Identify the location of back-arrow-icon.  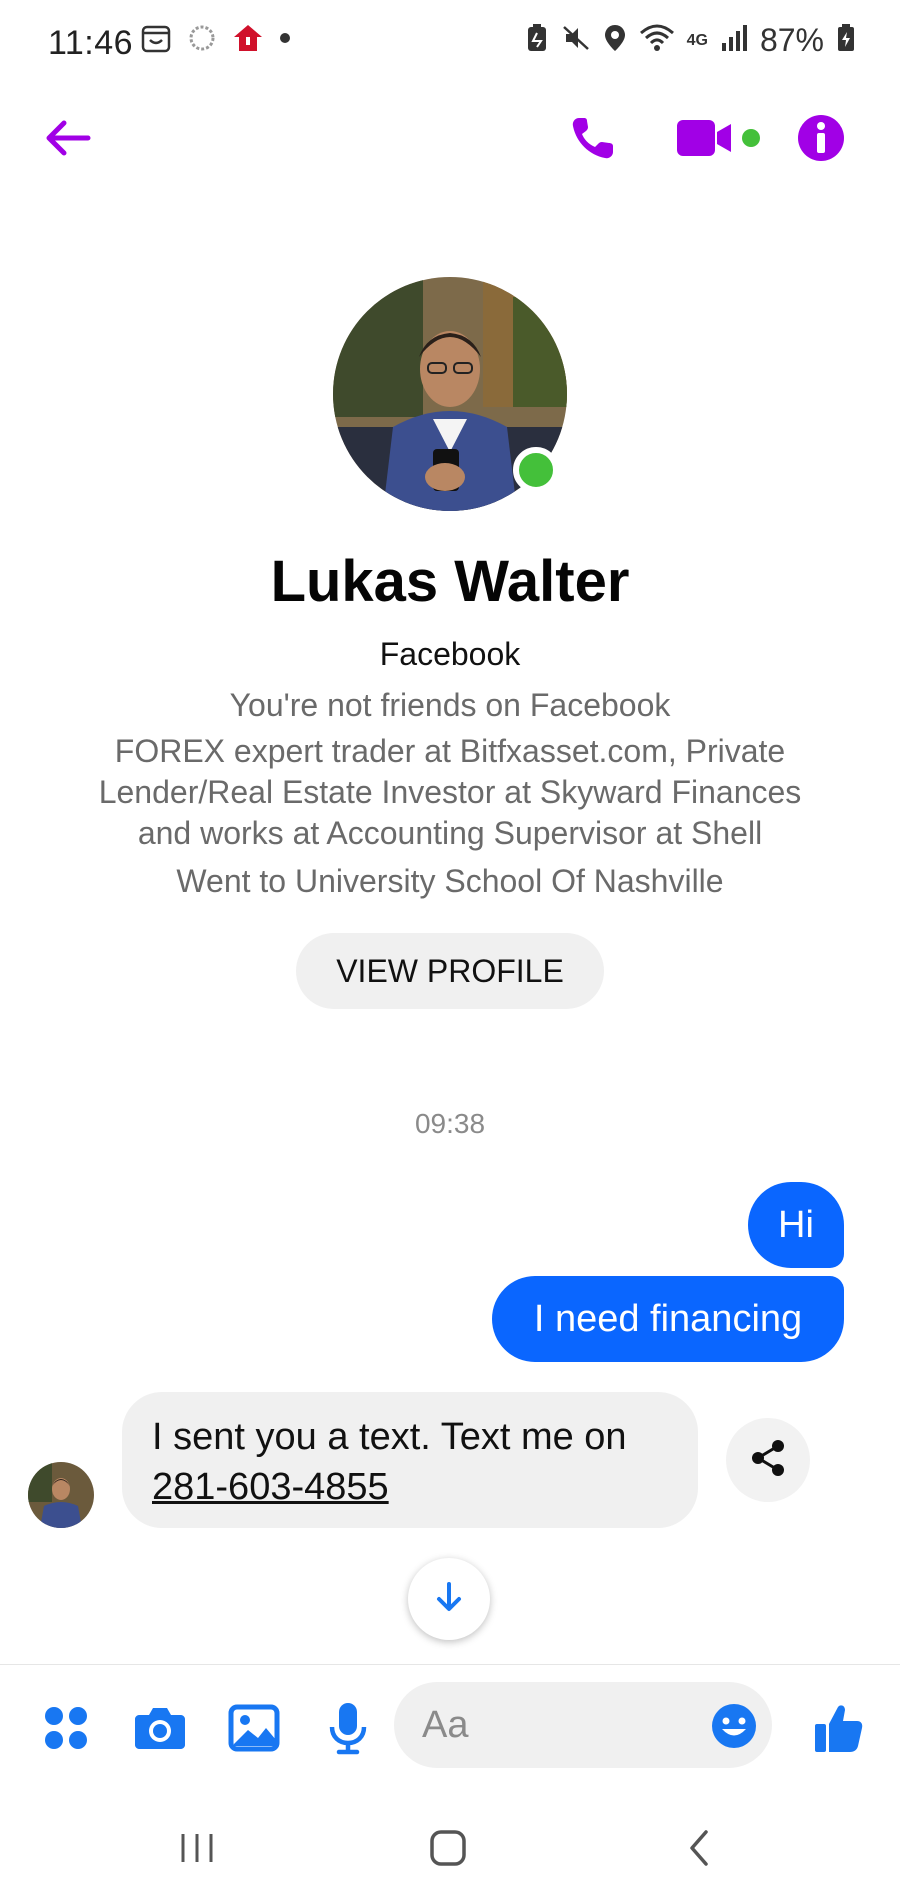
(68, 140).